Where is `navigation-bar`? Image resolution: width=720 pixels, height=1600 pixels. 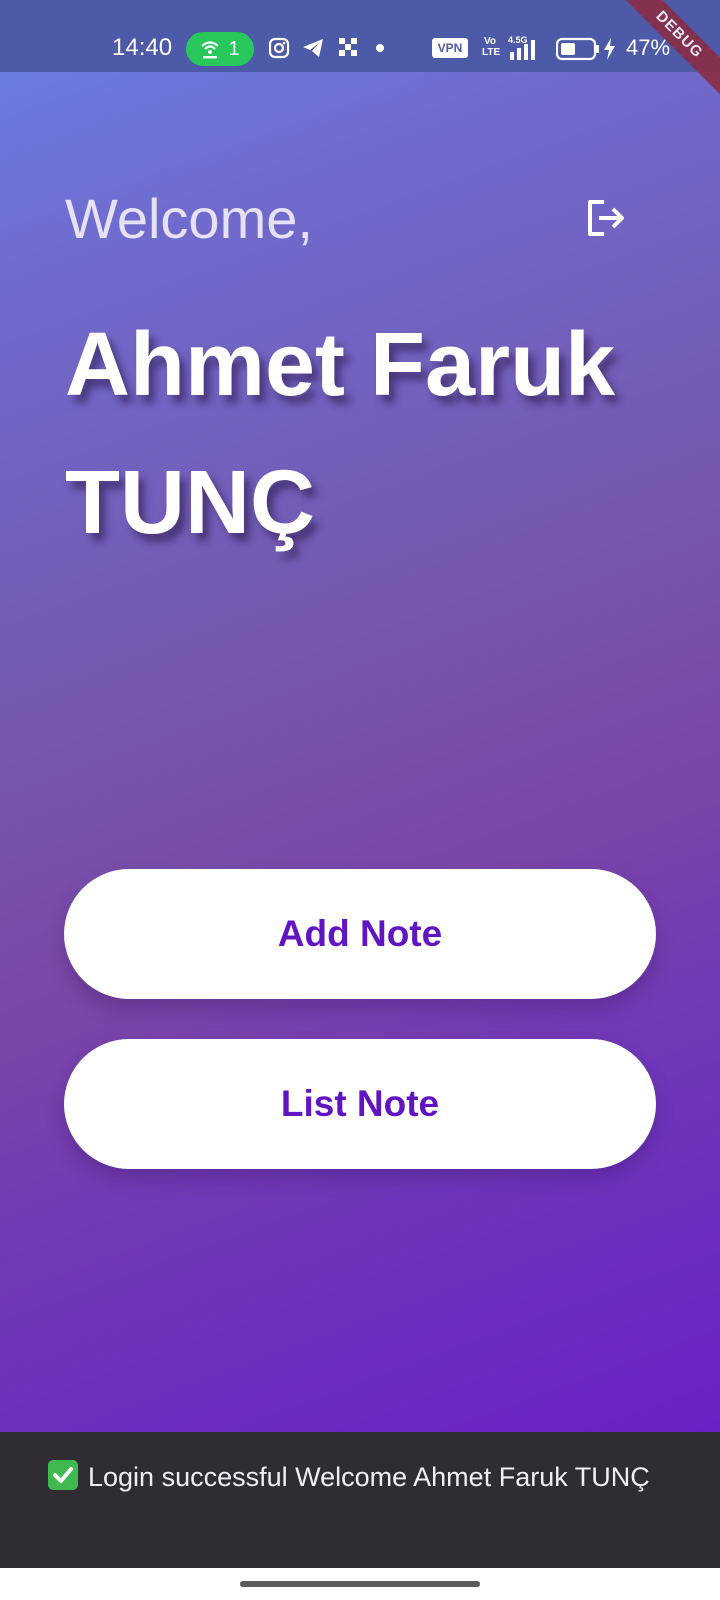
navigation-bar is located at coordinates (360, 1584).